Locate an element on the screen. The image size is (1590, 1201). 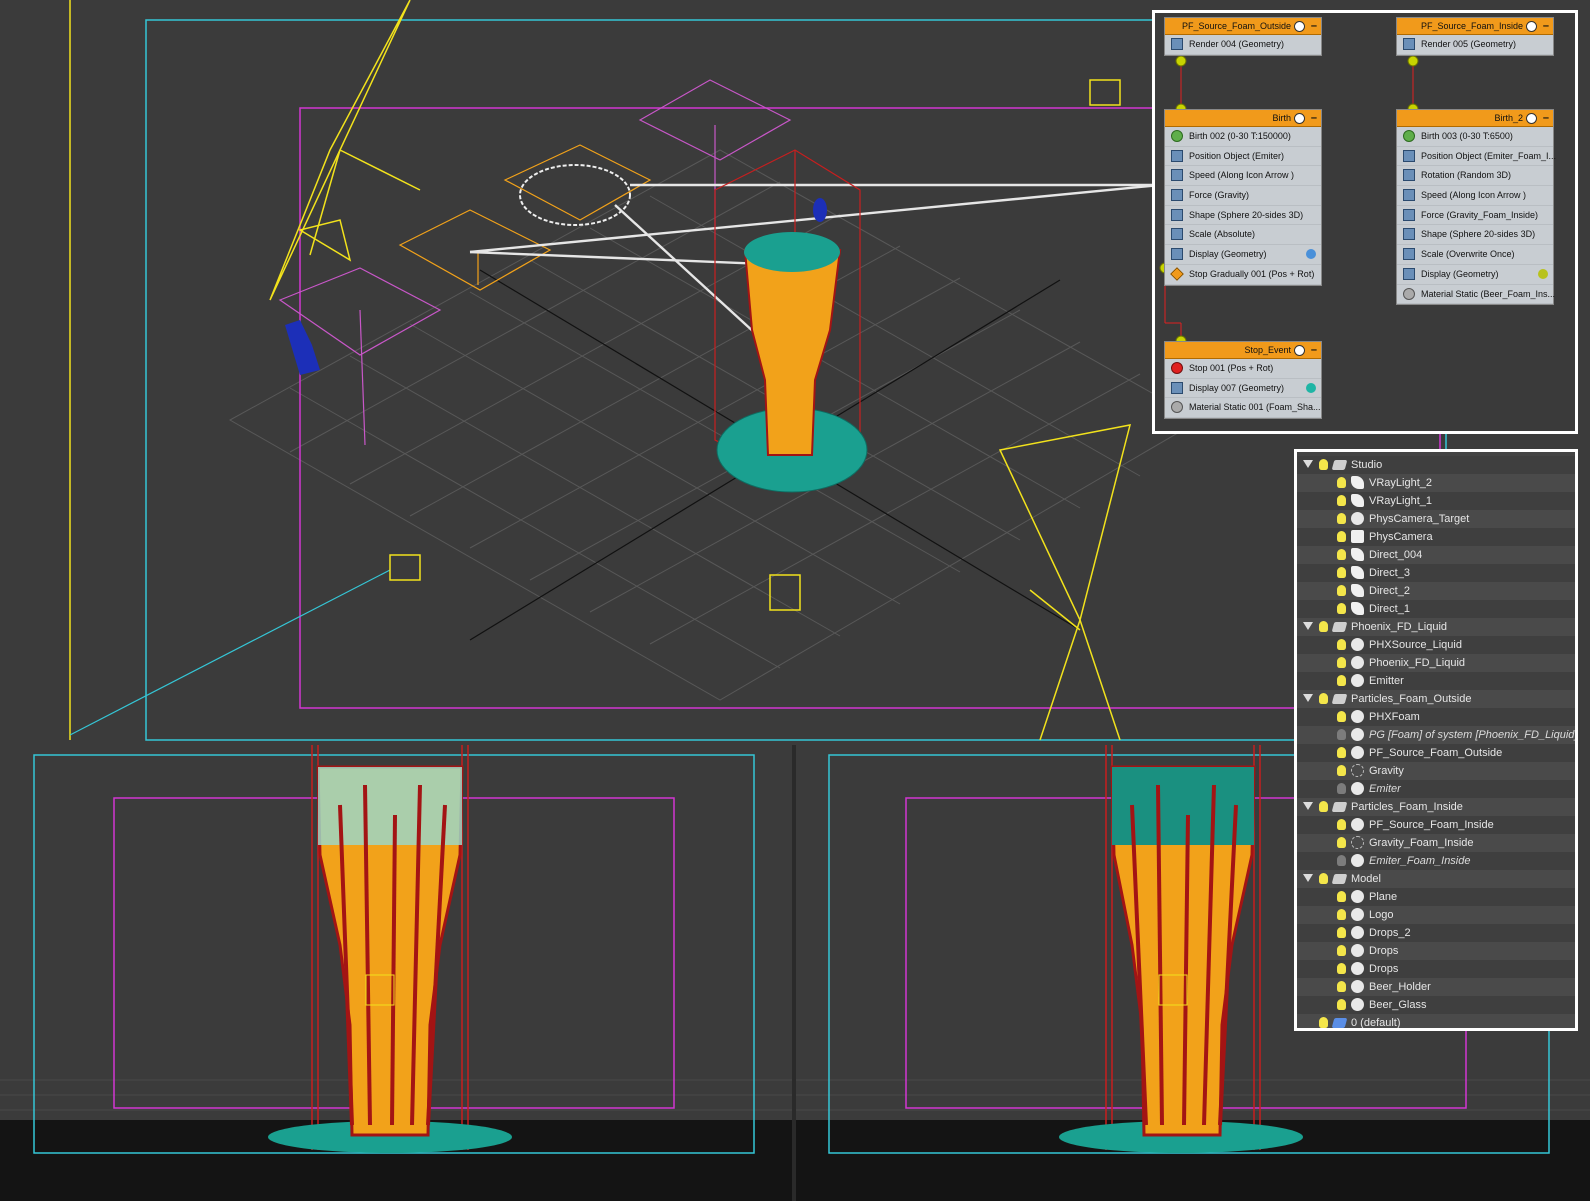
emitter-gizmos is located at coordinates (525, 217).